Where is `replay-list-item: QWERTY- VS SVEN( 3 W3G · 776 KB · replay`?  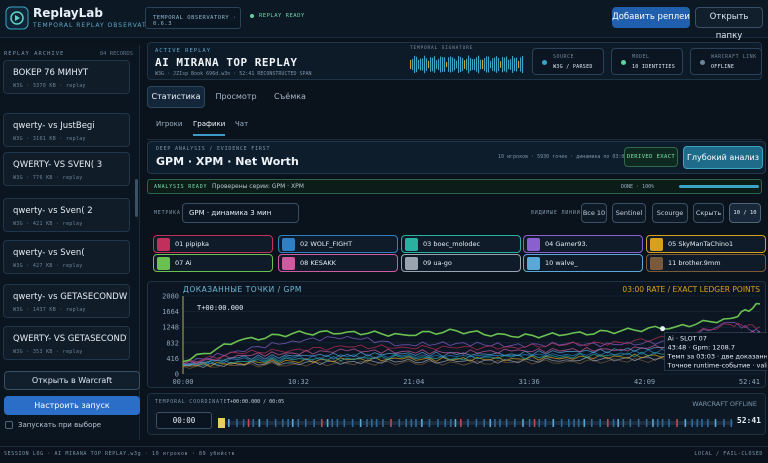
replay-list-item: QWERTY- VS SVEN( 3 W3G · 776 KB · replay is located at coordinates (66, 169).